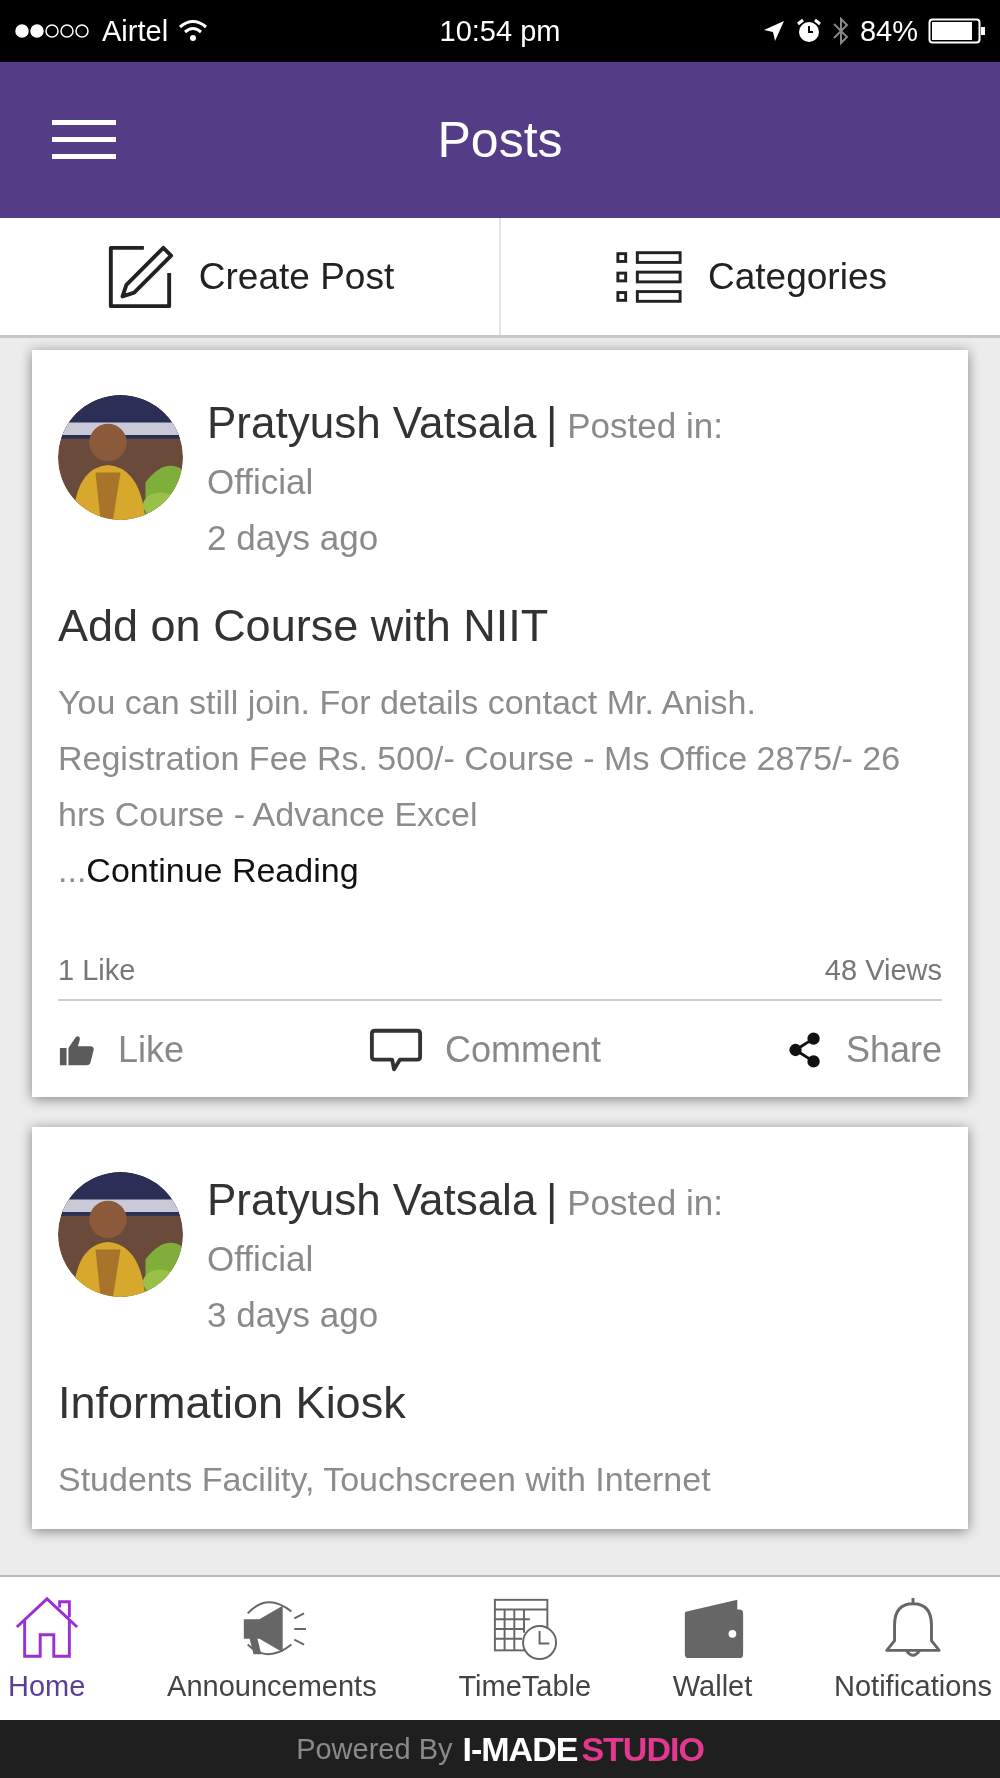 The width and height of the screenshot is (1000, 1778). What do you see at coordinates (642, 1749) in the screenshot?
I see `brand-logo-text: STUDIO` at bounding box center [642, 1749].